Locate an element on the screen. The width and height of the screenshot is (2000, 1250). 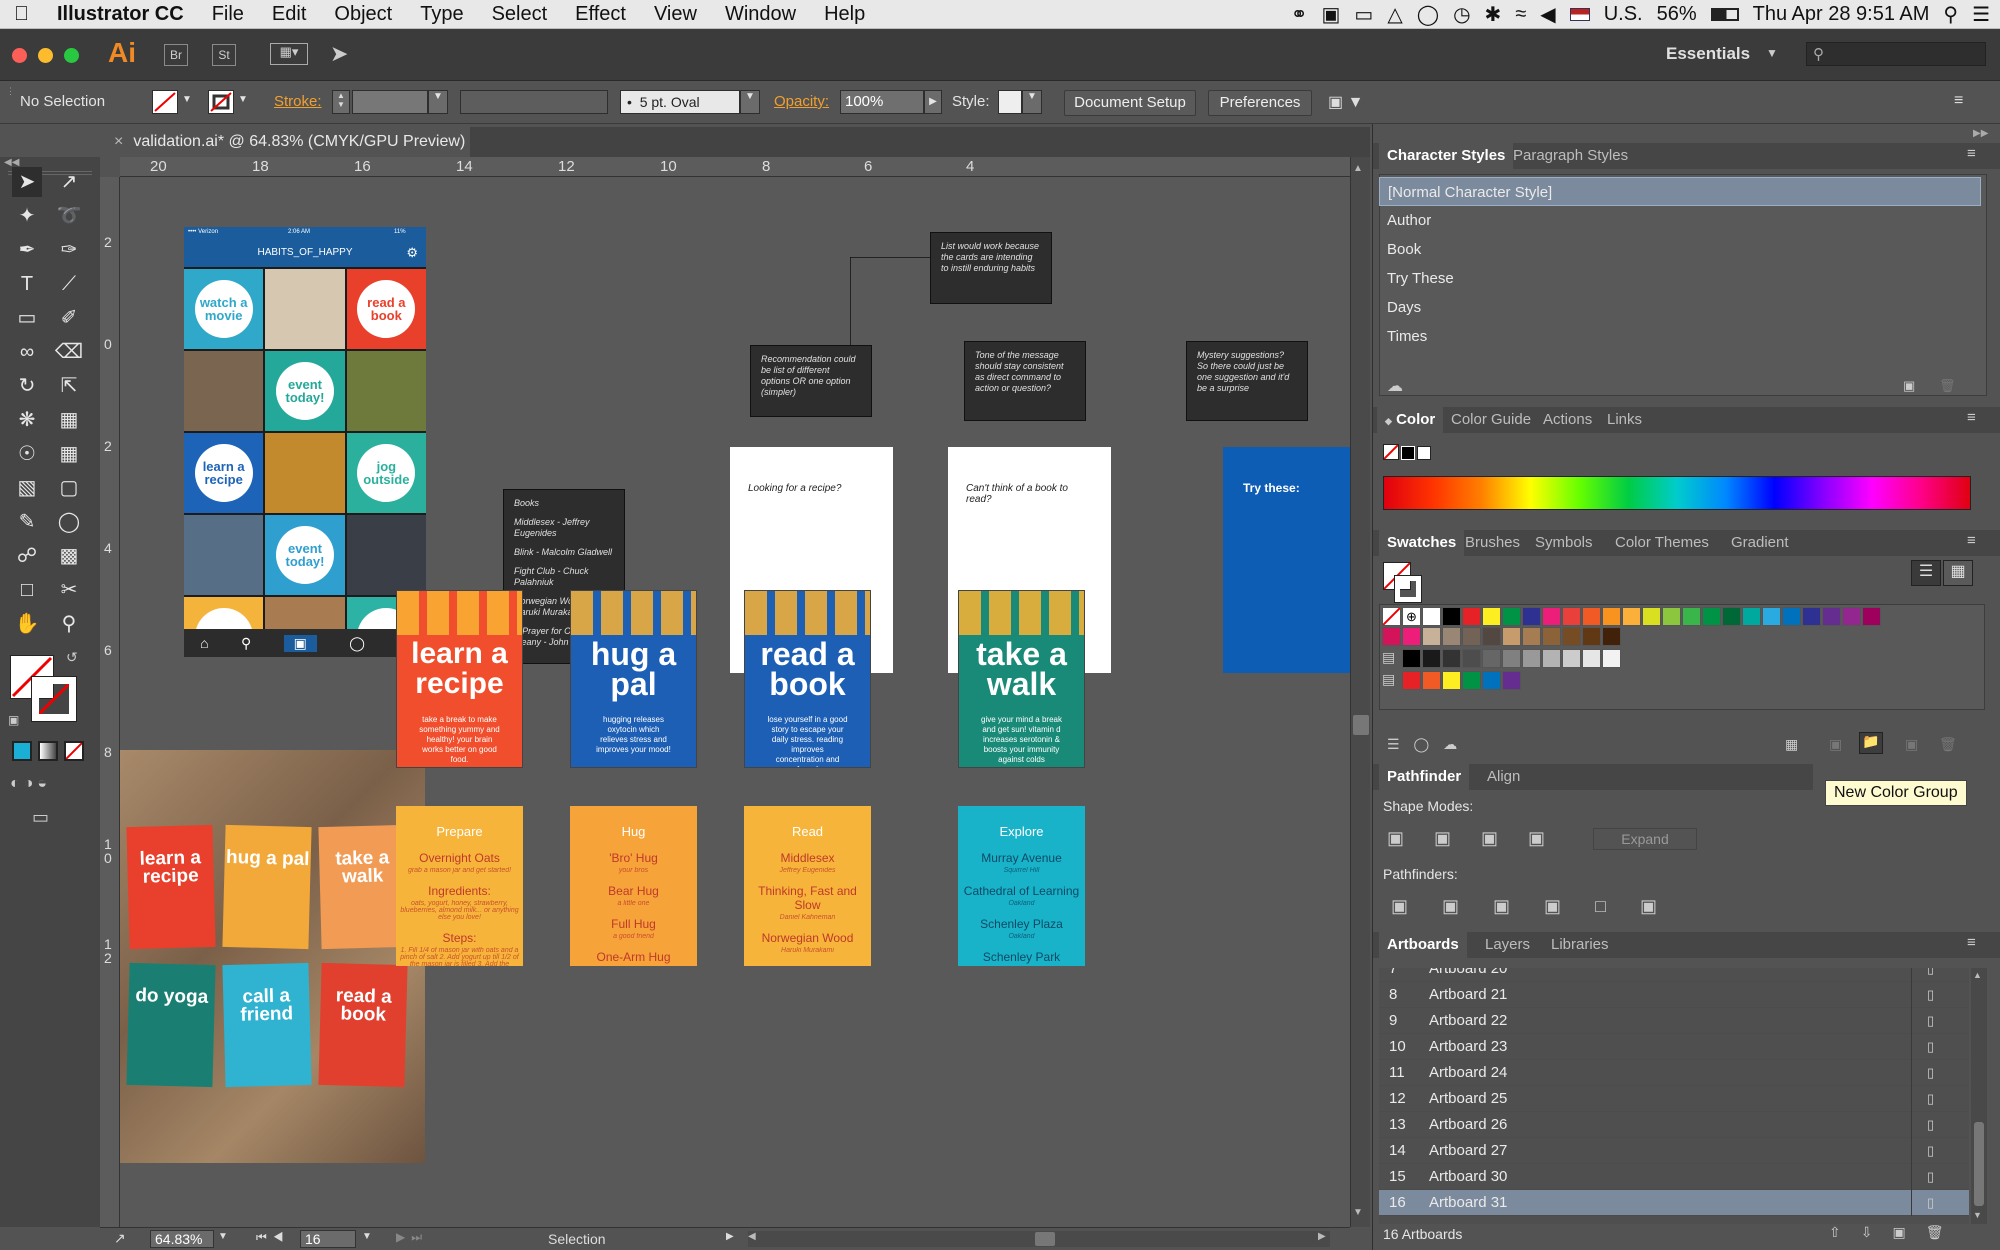
show-swatch-kinds-icon: ▦ is located at coordinates (1791, 744).